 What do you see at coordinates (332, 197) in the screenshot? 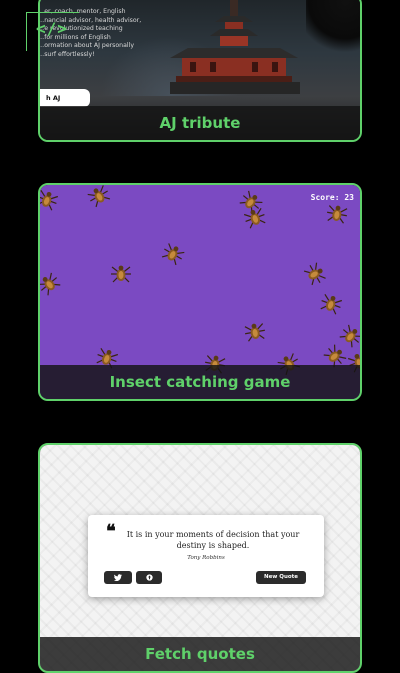
I see `score-display: Score: 23` at bounding box center [332, 197].